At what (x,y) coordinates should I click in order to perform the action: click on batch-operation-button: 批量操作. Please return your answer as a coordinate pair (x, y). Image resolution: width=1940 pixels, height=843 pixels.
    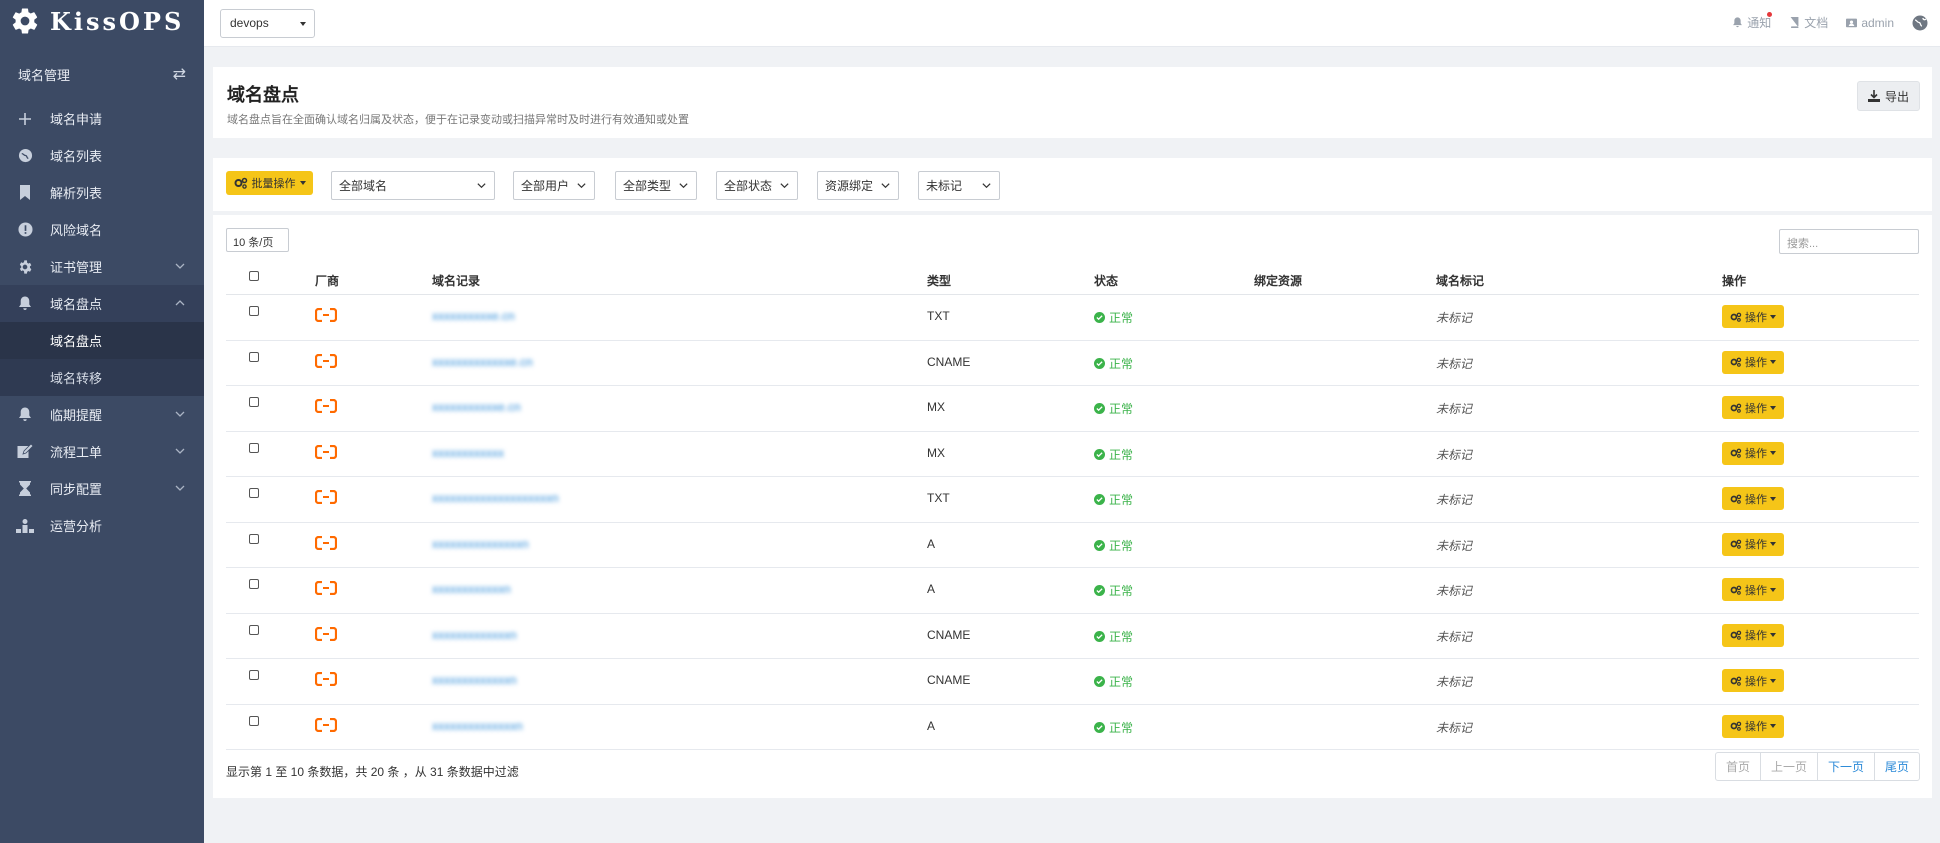
    Looking at the image, I should click on (269, 183).